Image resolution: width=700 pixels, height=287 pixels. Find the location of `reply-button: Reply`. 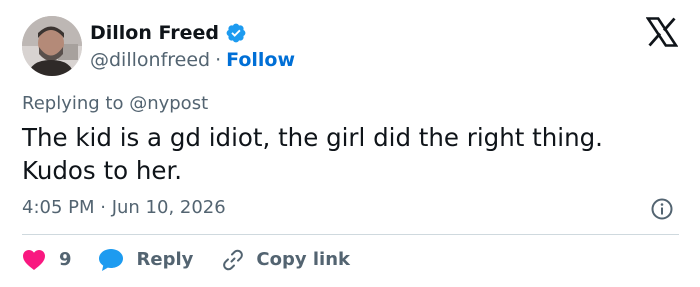

reply-button: Reply is located at coordinates (160, 260).